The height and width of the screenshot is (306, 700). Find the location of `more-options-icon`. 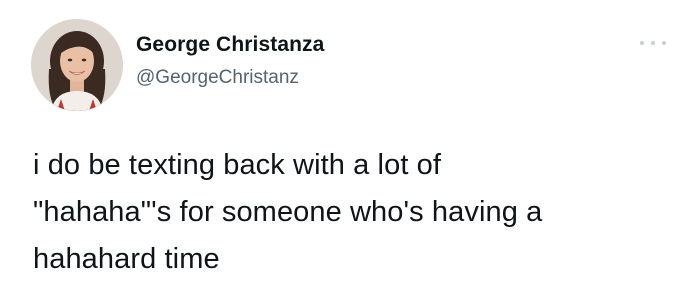

more-options-icon is located at coordinates (653, 43).